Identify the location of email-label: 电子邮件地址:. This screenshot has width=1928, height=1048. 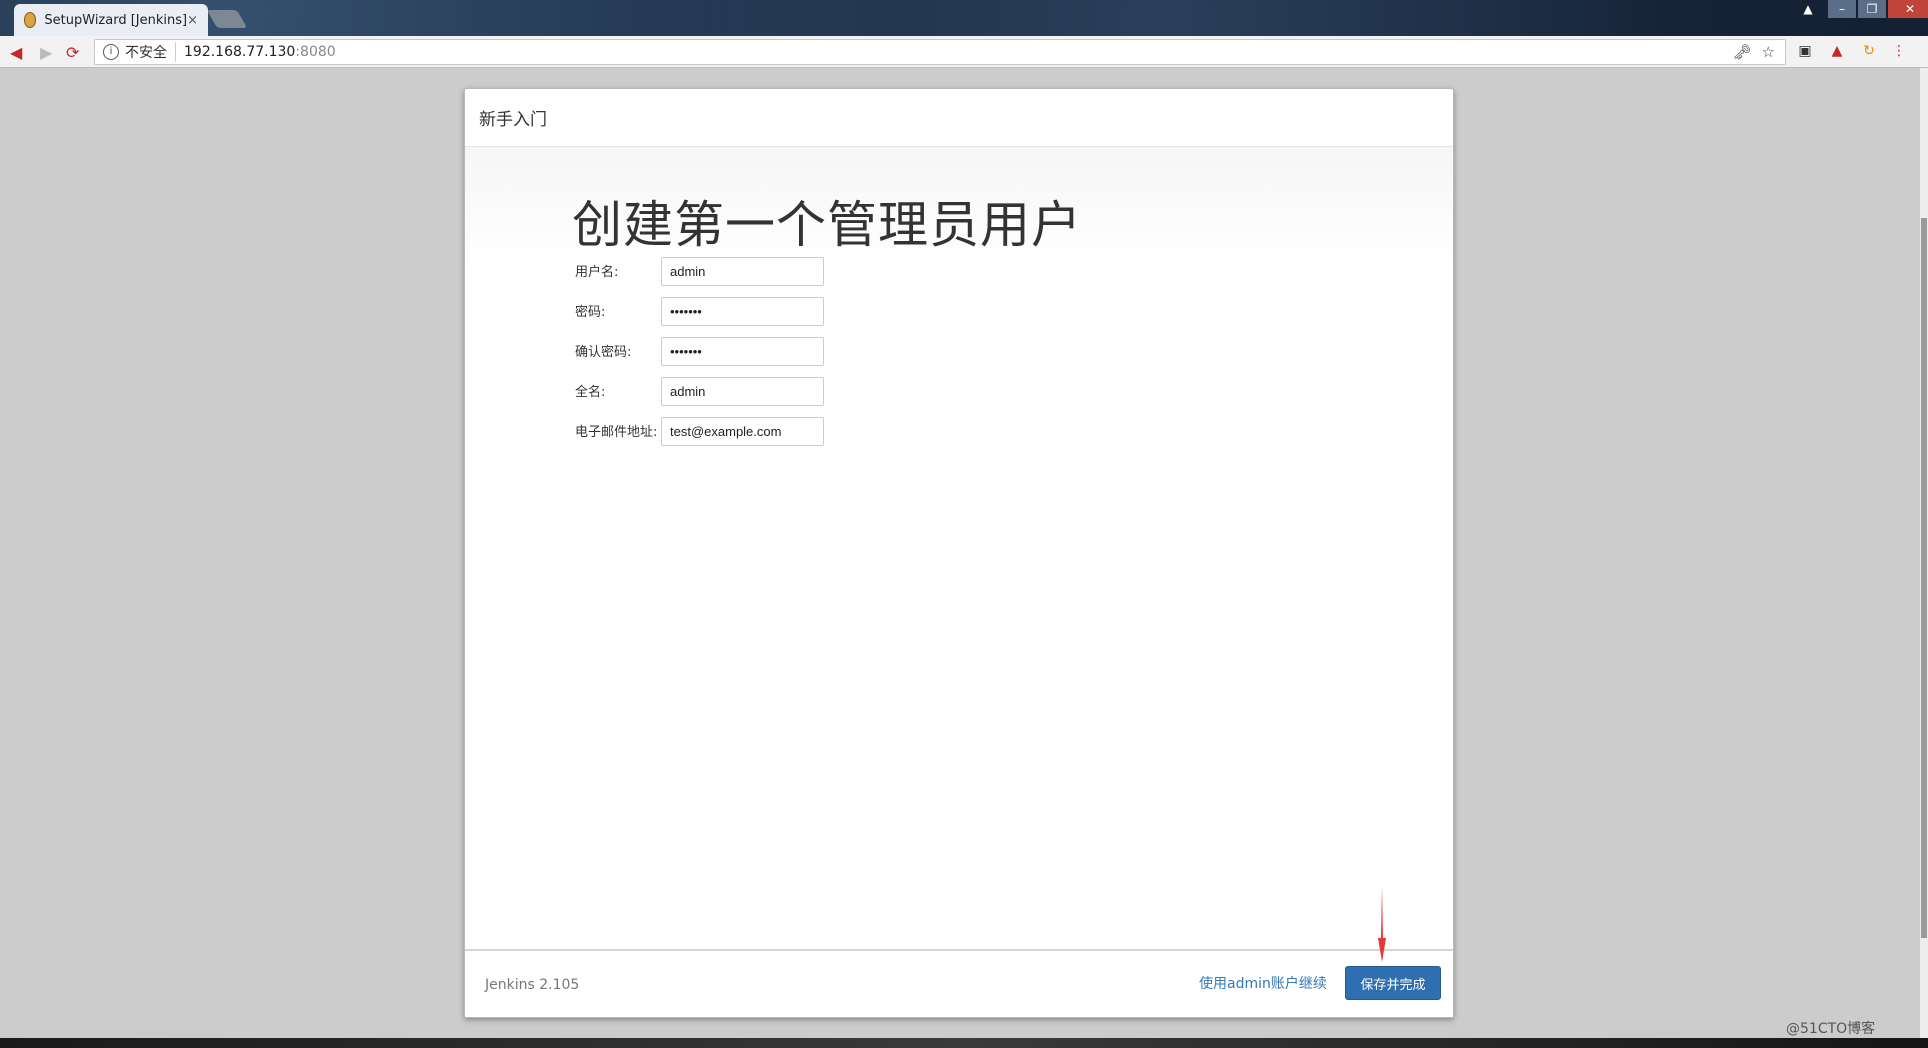
(616, 432).